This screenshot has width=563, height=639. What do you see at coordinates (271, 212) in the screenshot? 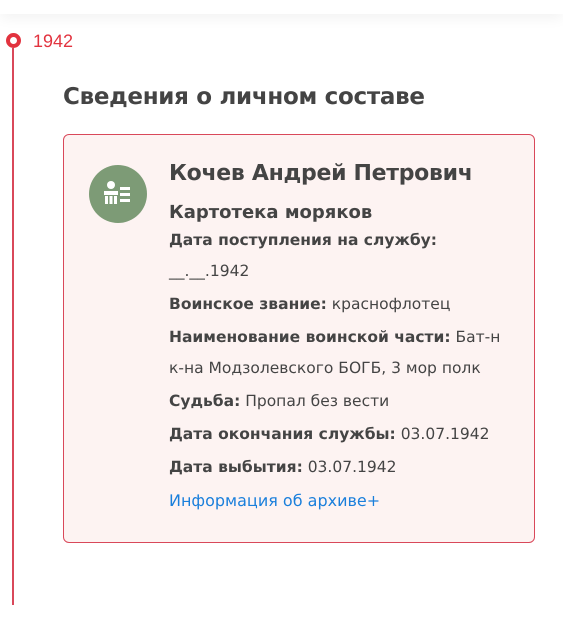
I see `record-source: Картотека моряков` at bounding box center [271, 212].